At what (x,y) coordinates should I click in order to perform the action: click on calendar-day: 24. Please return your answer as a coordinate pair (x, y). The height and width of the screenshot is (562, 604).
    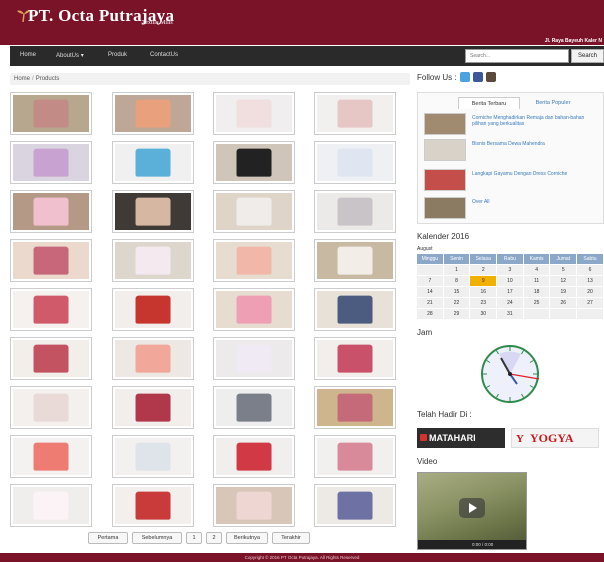
    Looking at the image, I should click on (510, 303).